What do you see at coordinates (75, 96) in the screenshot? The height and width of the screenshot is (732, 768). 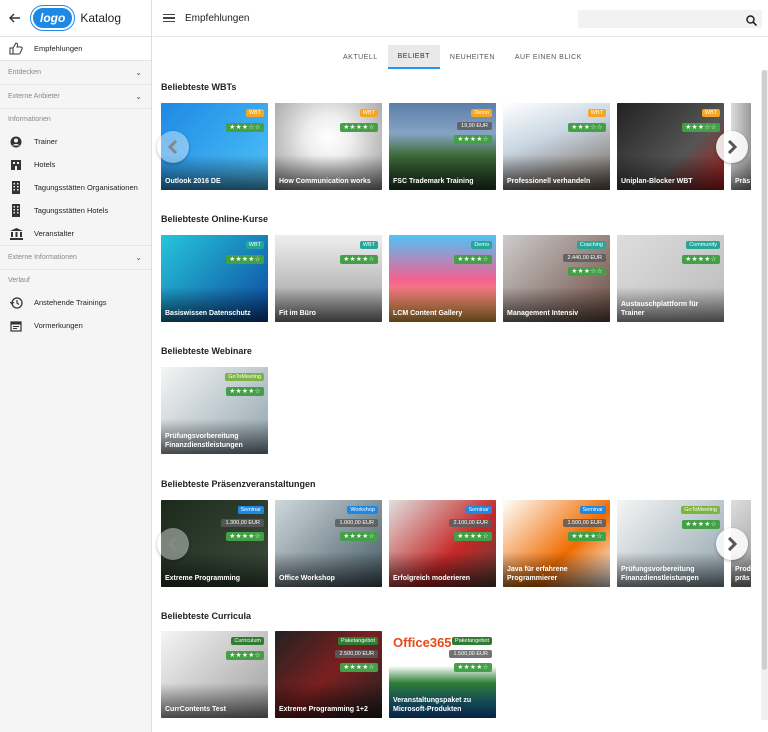 I see `sidebar-section-externe-anbieter: Externe Anbieter ⌄` at bounding box center [75, 96].